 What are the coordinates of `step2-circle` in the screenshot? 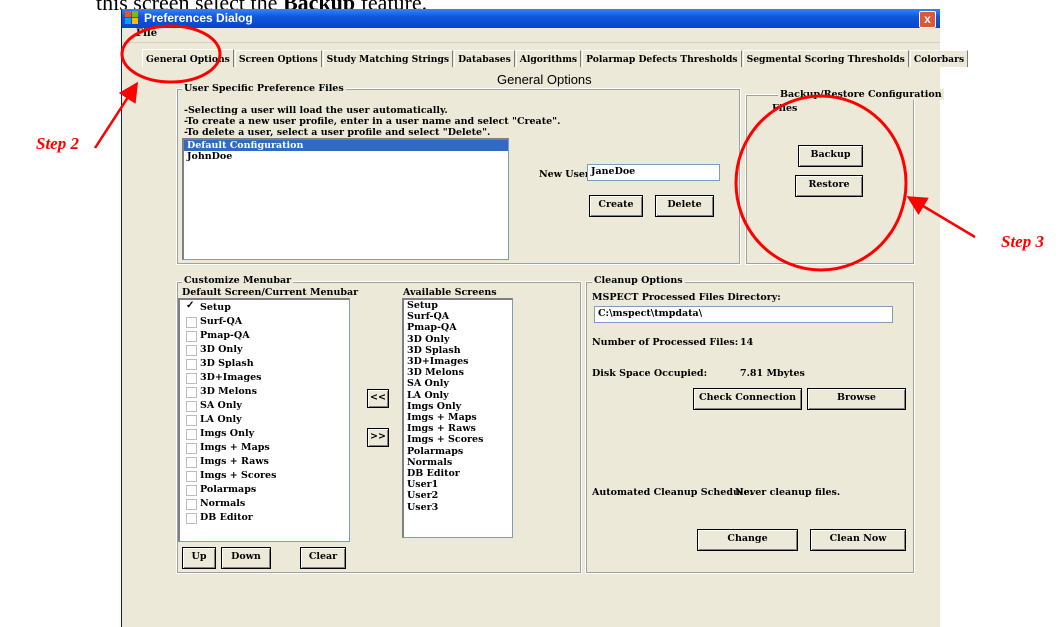 It's located at (171, 54).